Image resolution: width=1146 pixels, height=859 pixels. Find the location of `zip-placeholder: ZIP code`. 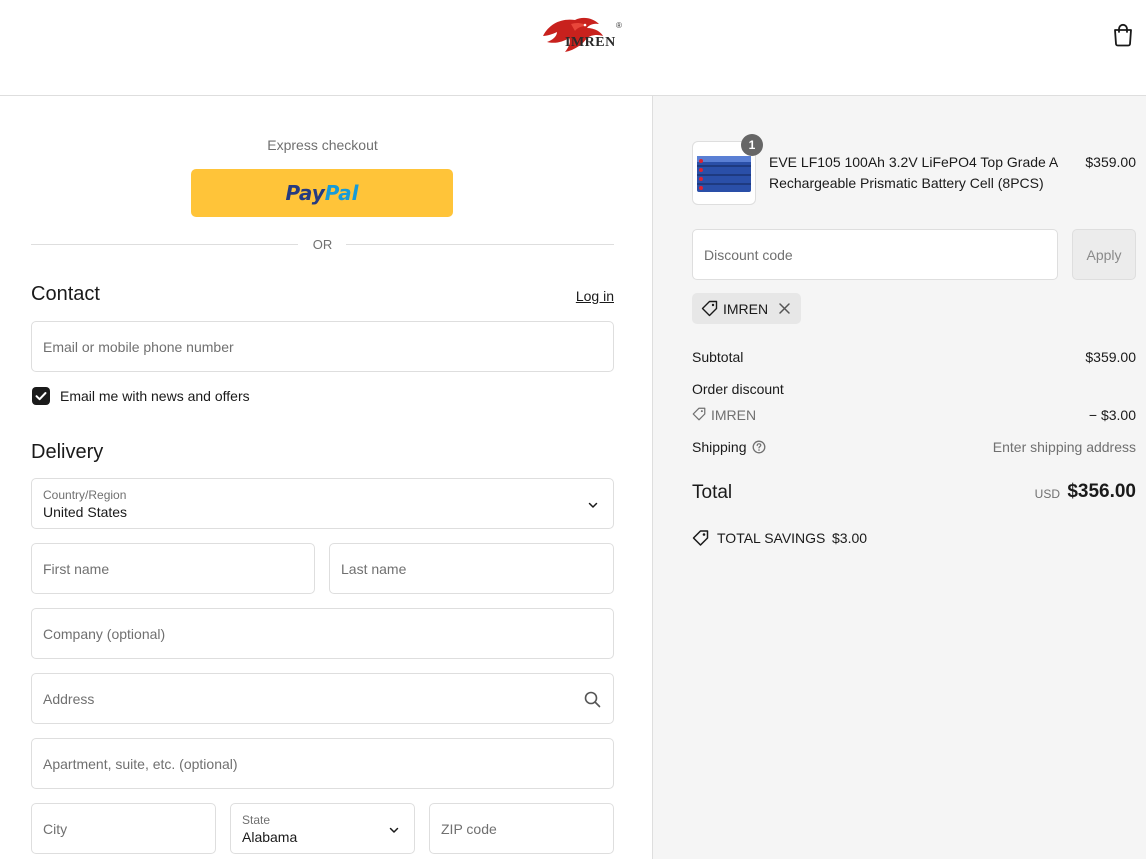

zip-placeholder: ZIP code is located at coordinates (469, 829).